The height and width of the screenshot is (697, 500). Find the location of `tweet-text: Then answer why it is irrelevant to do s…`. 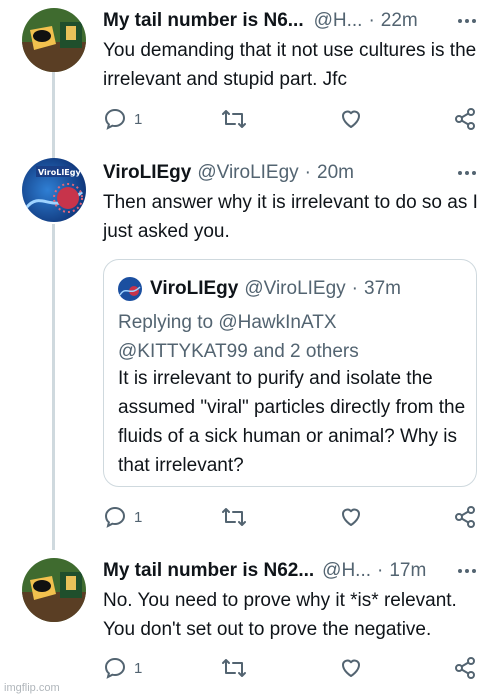

tweet-text: Then answer why it is irrelevant to do s… is located at coordinates (290, 217).